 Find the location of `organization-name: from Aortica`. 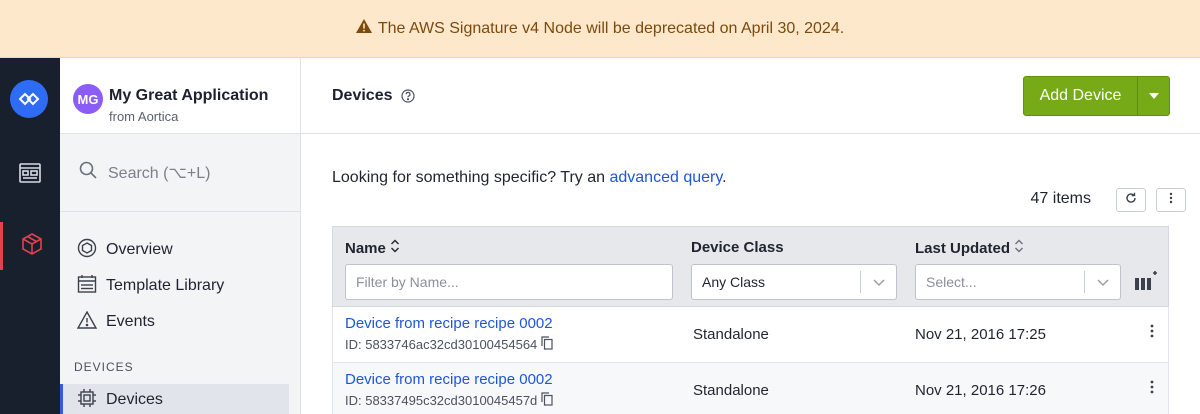

organization-name: from Aortica is located at coordinates (144, 116).